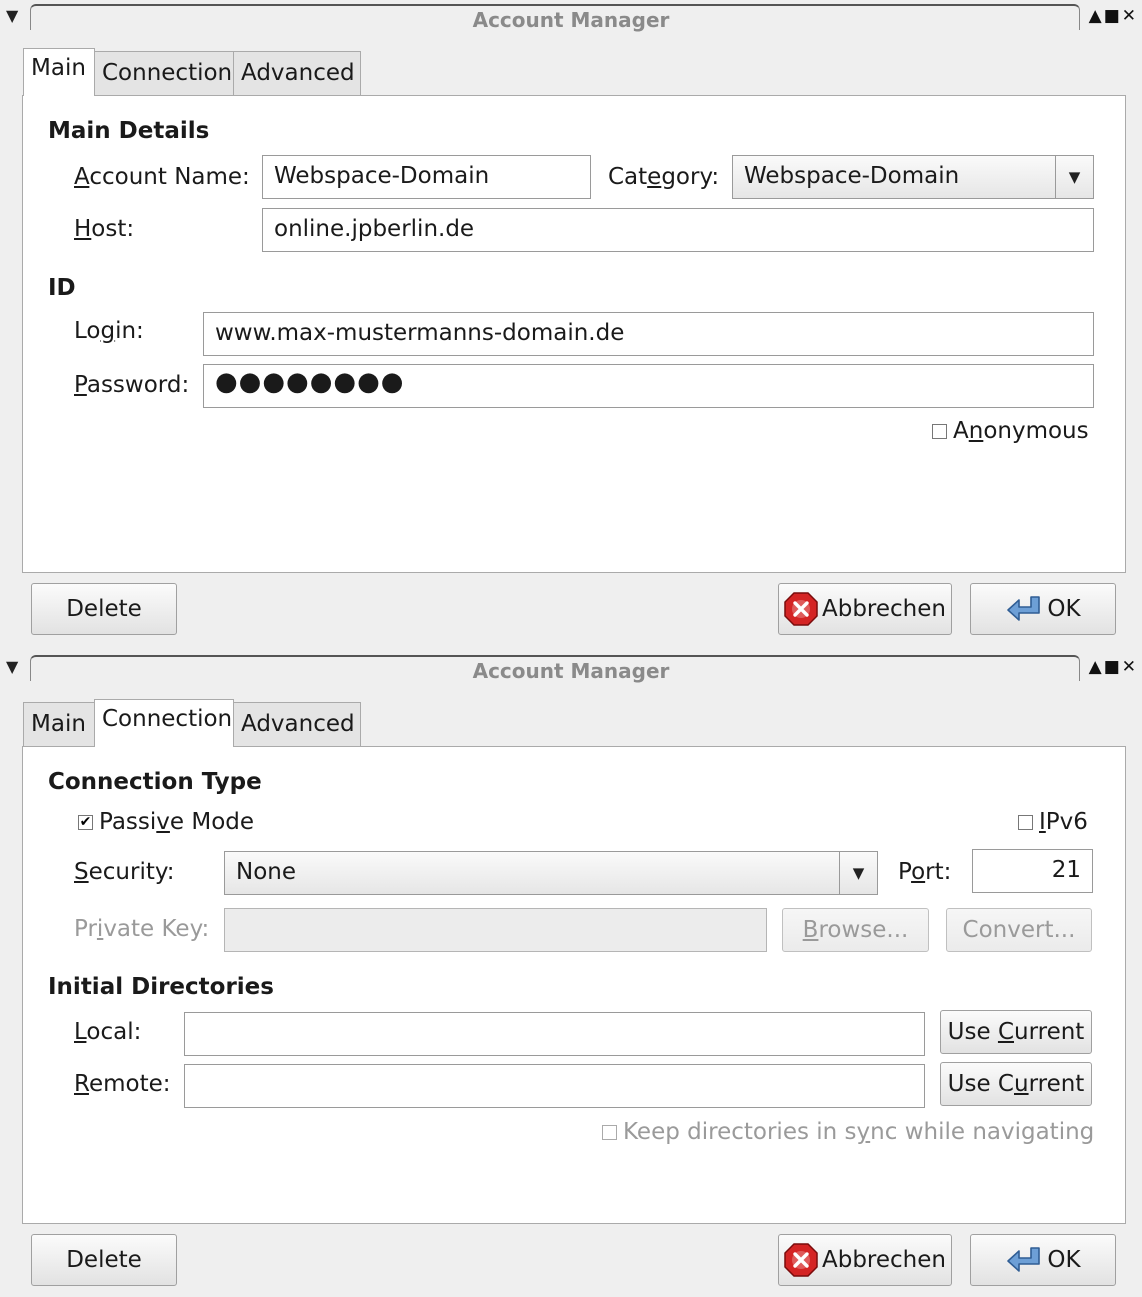  What do you see at coordinates (1032, 871) in the screenshot?
I see `port-field: 21` at bounding box center [1032, 871].